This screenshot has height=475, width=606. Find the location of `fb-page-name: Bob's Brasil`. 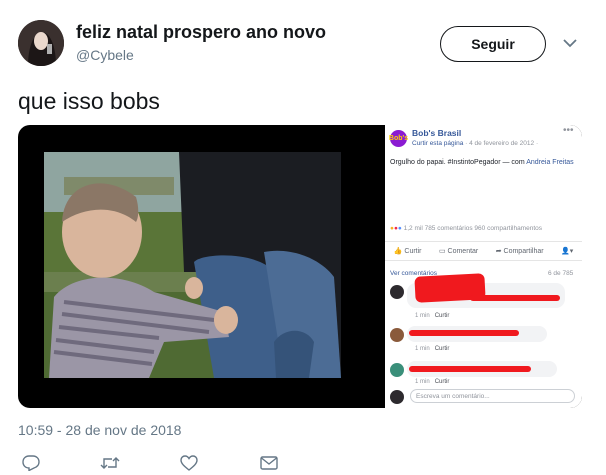

fb-page-name: Bob's Brasil is located at coordinates (437, 133).